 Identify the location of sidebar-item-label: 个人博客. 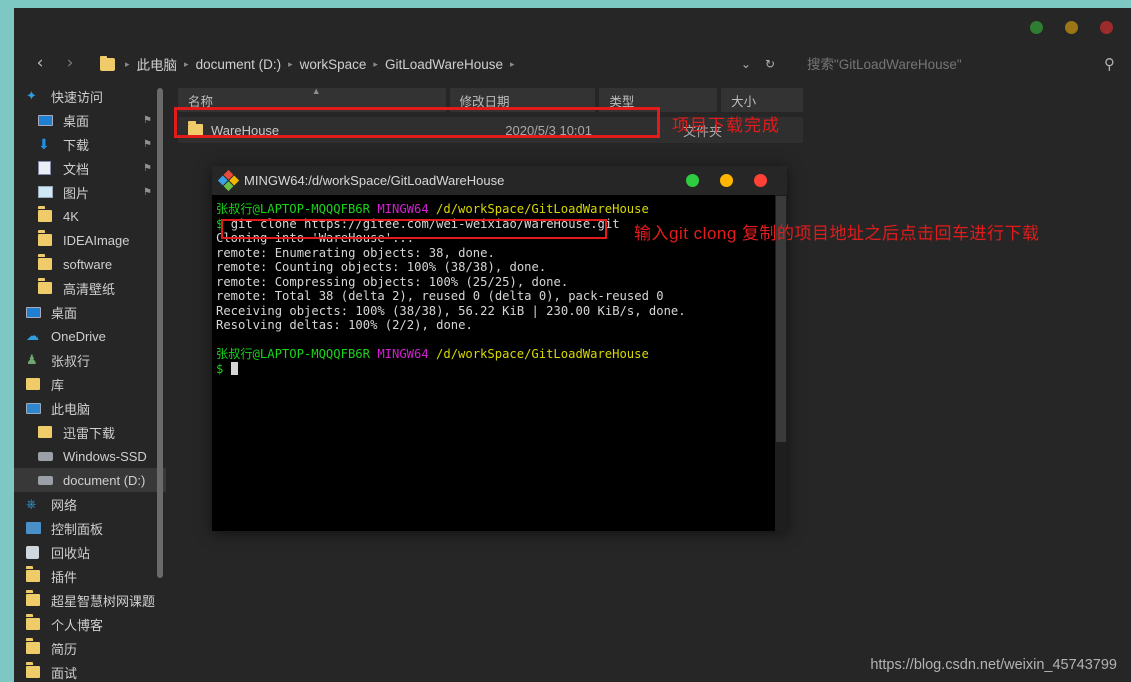
(77, 625).